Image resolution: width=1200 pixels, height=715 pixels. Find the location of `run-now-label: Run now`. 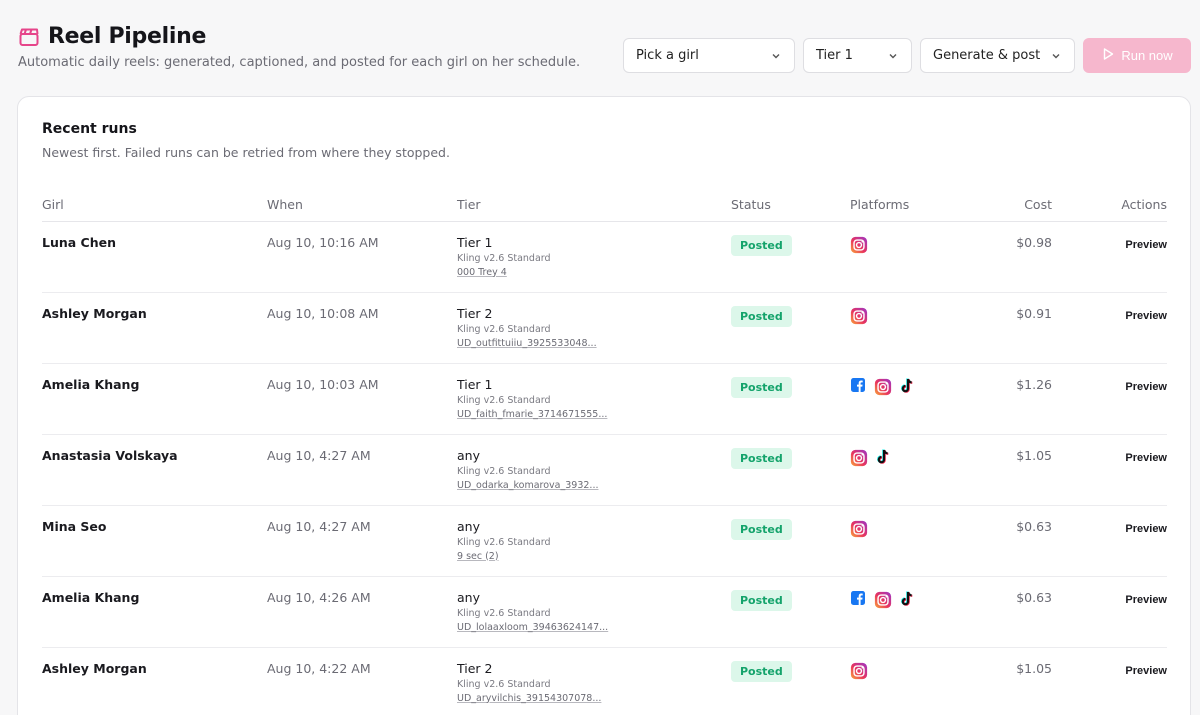

run-now-label: Run now is located at coordinates (1147, 55).